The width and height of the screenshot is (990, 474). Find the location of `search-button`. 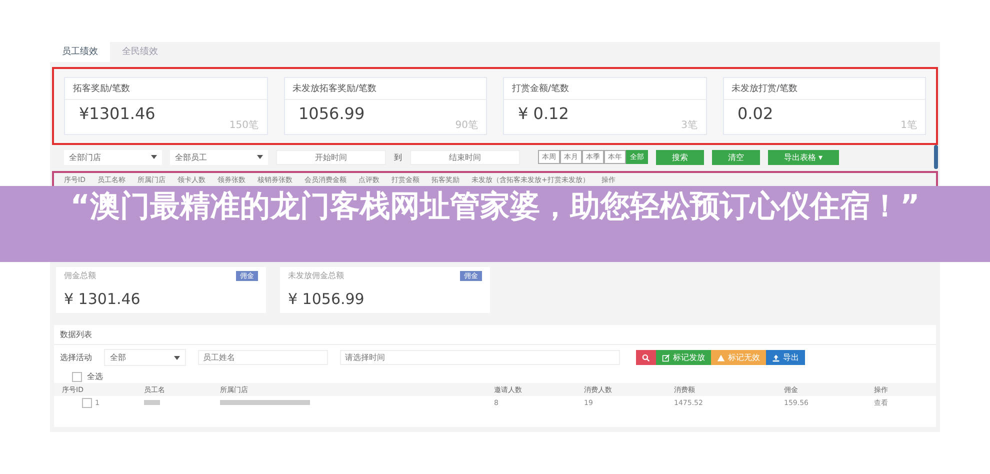

search-button is located at coordinates (646, 357).